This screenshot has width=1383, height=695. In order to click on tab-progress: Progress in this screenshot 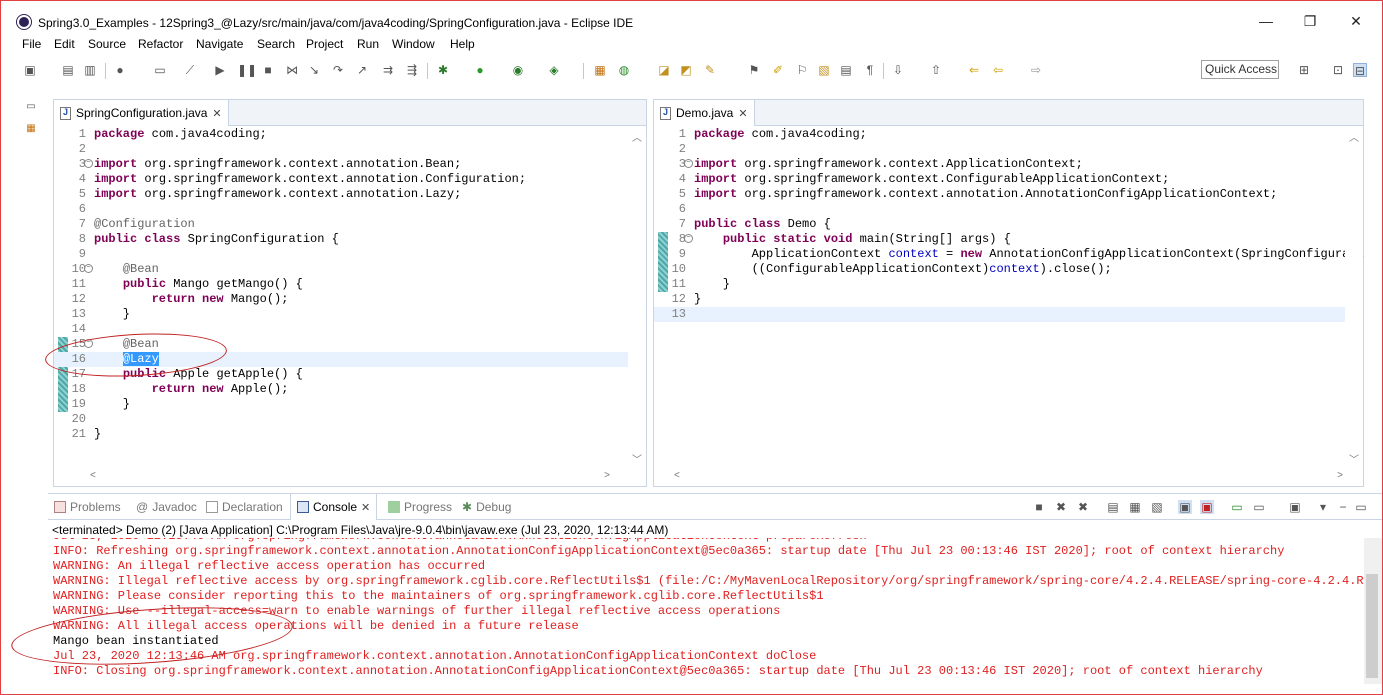, I will do `click(420, 507)`.